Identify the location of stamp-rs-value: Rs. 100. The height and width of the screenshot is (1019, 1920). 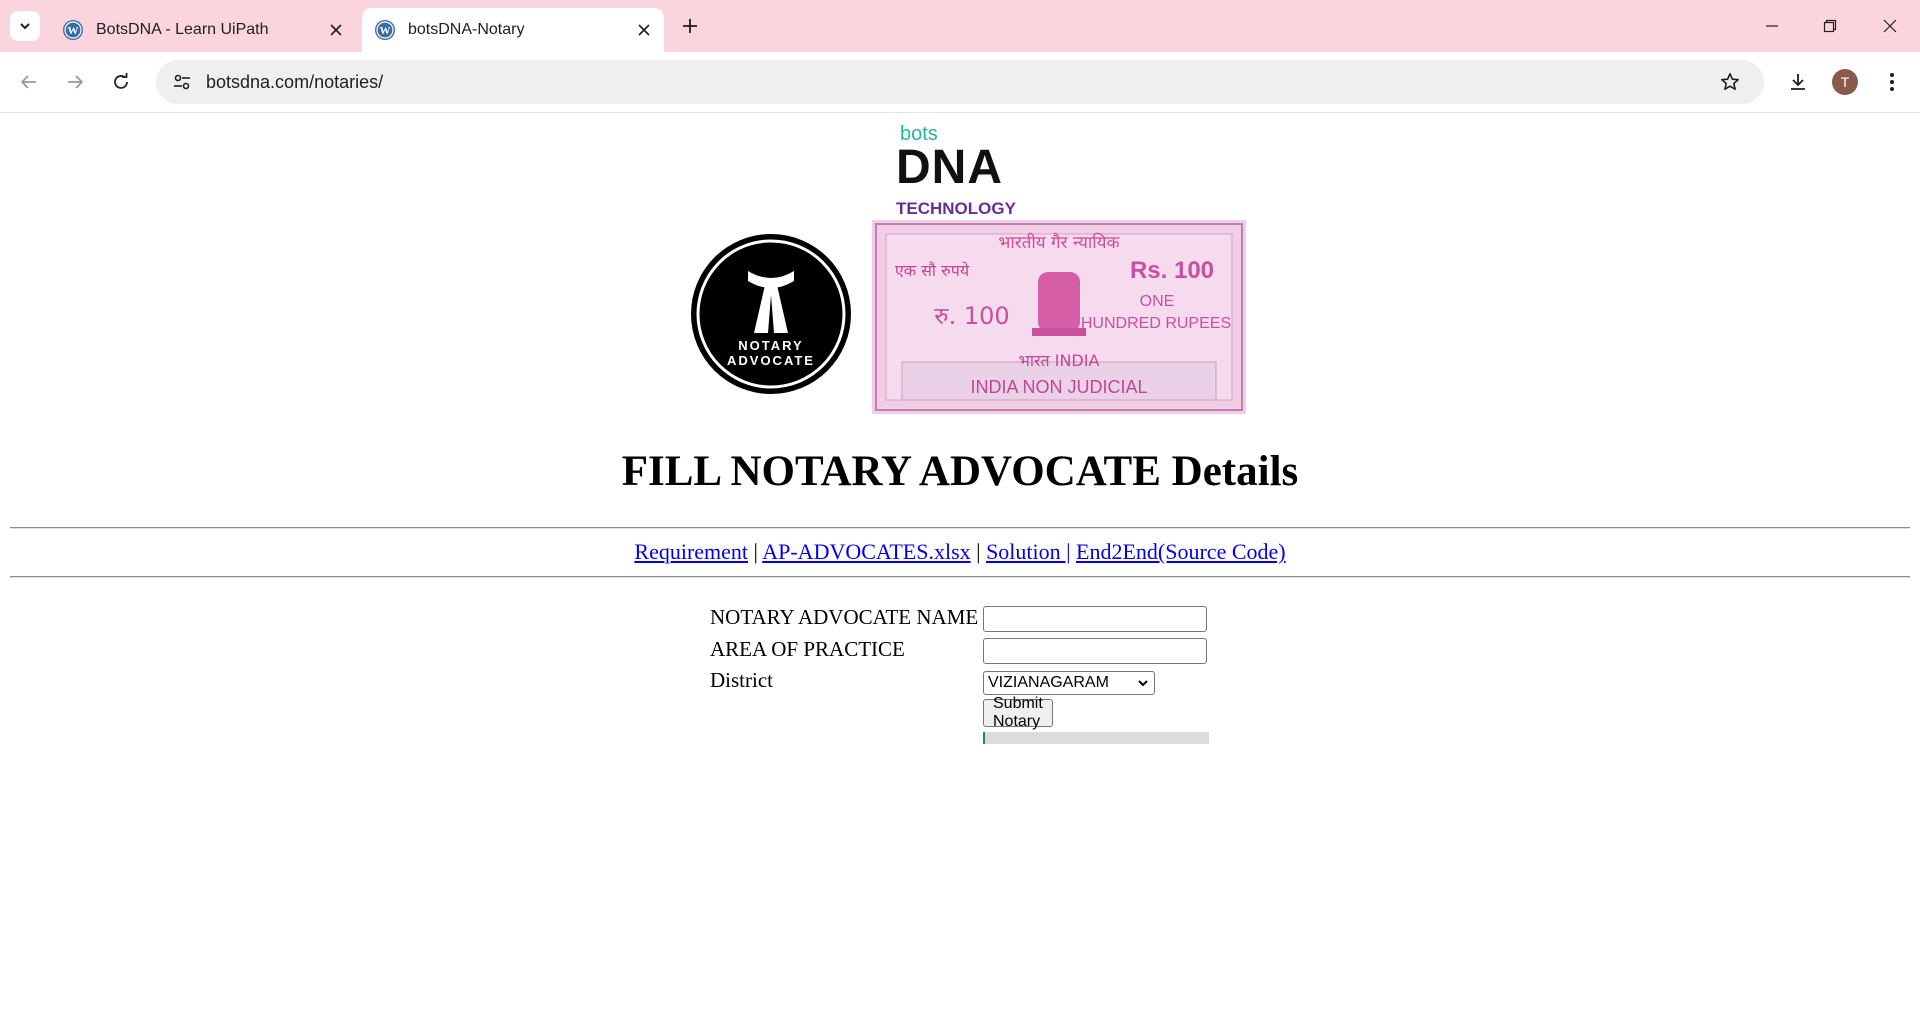
(1172, 270).